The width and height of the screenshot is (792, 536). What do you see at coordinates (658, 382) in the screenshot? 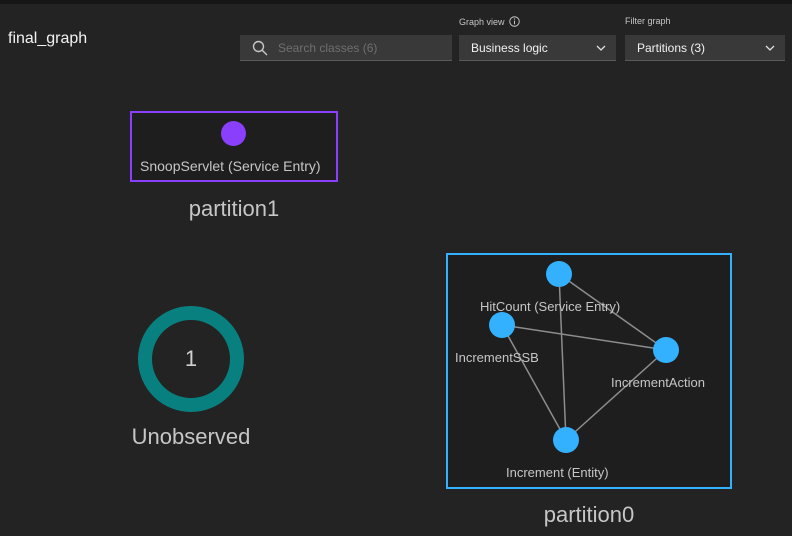
I see `incrementaction-label: IncrementAction` at bounding box center [658, 382].